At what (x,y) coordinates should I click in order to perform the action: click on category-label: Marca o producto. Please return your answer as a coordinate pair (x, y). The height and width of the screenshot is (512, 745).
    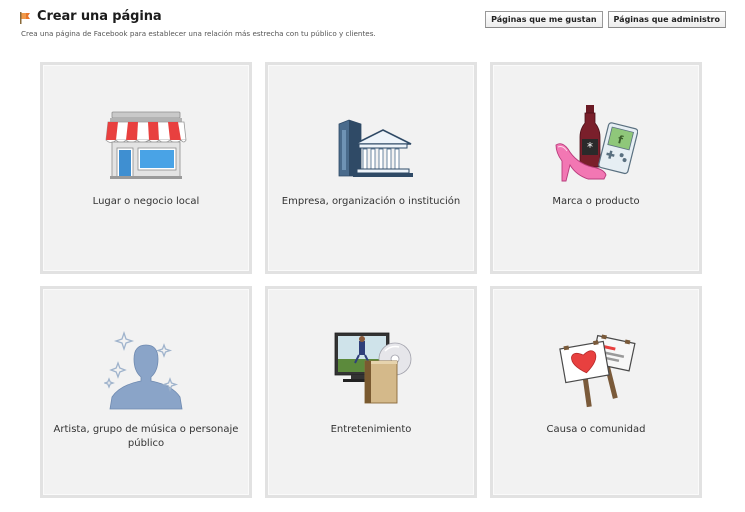
    Looking at the image, I should click on (596, 201).